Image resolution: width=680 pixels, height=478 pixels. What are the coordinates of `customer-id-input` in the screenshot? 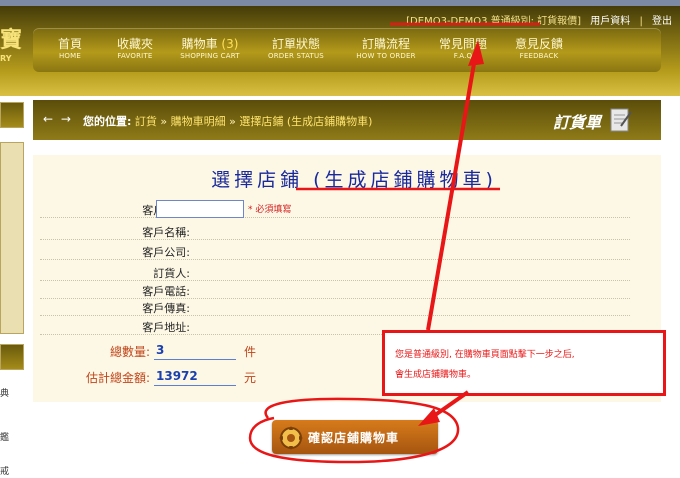 It's located at (200, 209).